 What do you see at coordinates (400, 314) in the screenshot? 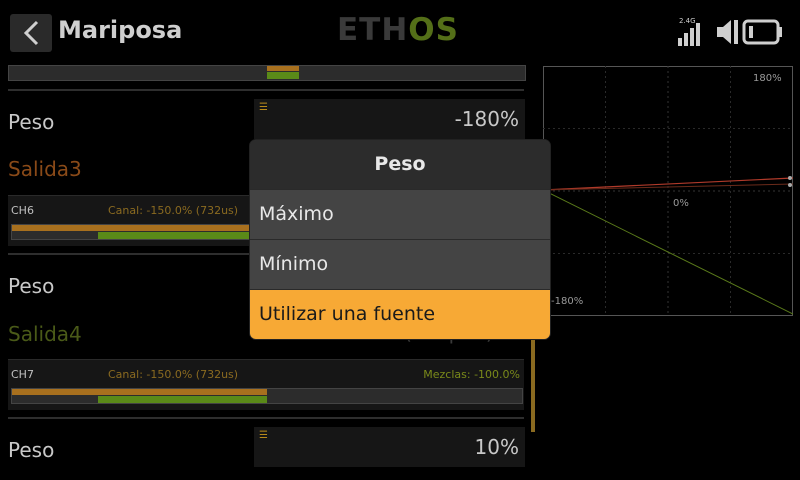
I see `option-utilizar-fuente: Utilizar una fuente` at bounding box center [400, 314].